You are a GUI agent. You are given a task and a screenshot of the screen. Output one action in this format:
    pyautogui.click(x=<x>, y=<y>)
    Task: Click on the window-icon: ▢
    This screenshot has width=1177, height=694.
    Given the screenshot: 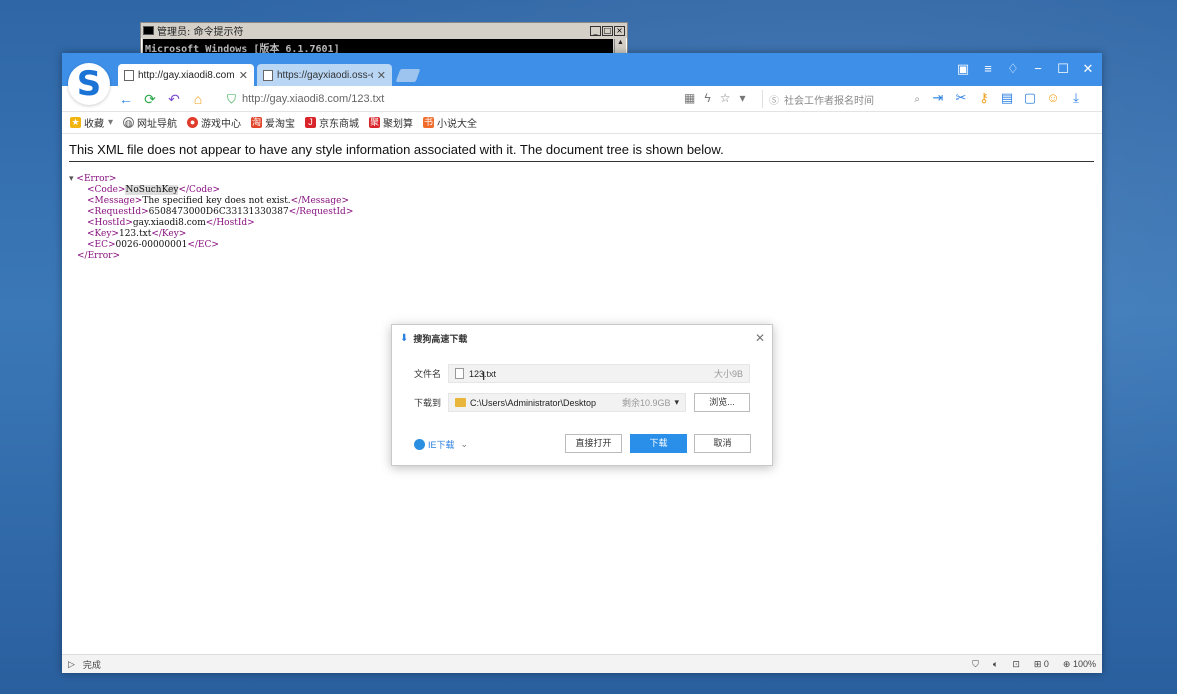 What is the action you would take?
    pyautogui.click(x=1030, y=98)
    